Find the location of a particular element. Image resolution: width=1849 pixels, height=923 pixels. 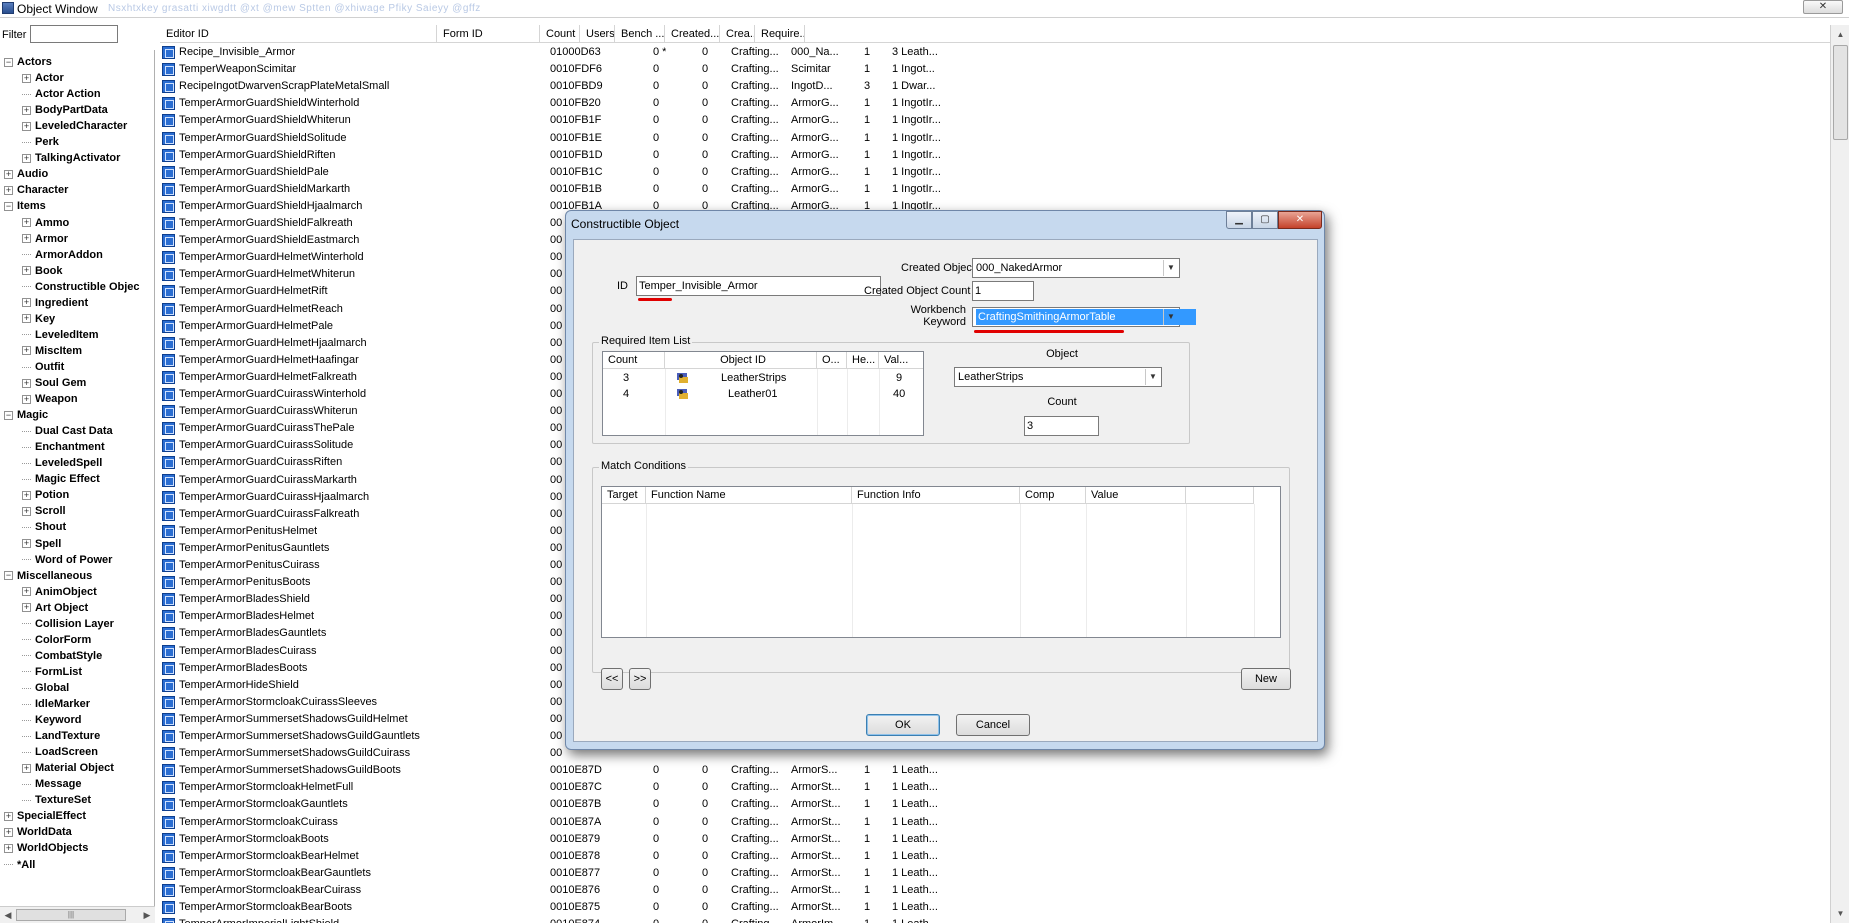

match-col-target: Target is located at coordinates (624, 495).